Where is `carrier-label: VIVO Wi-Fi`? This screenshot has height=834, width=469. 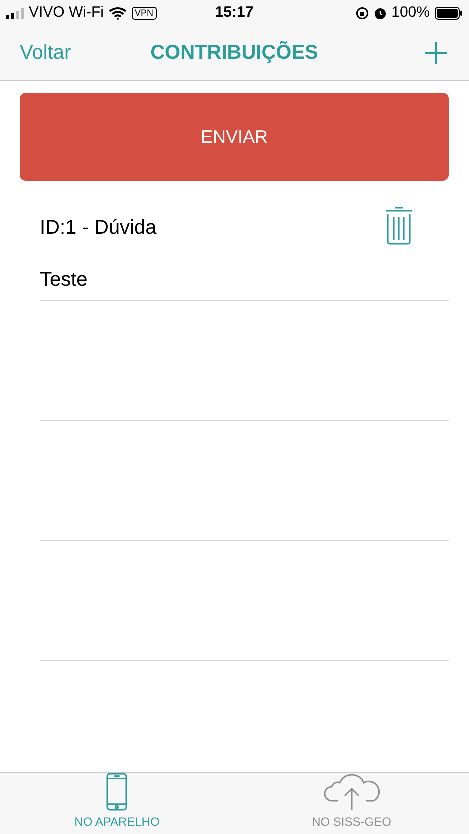
carrier-label: VIVO Wi-Fi is located at coordinates (66, 12).